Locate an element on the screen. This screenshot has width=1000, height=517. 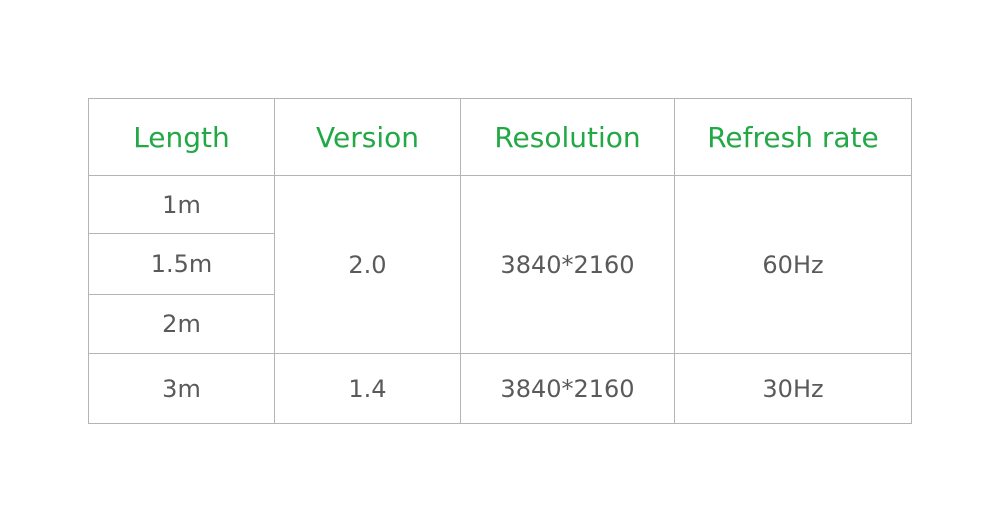
length-cell: 2m is located at coordinates (181, 324).